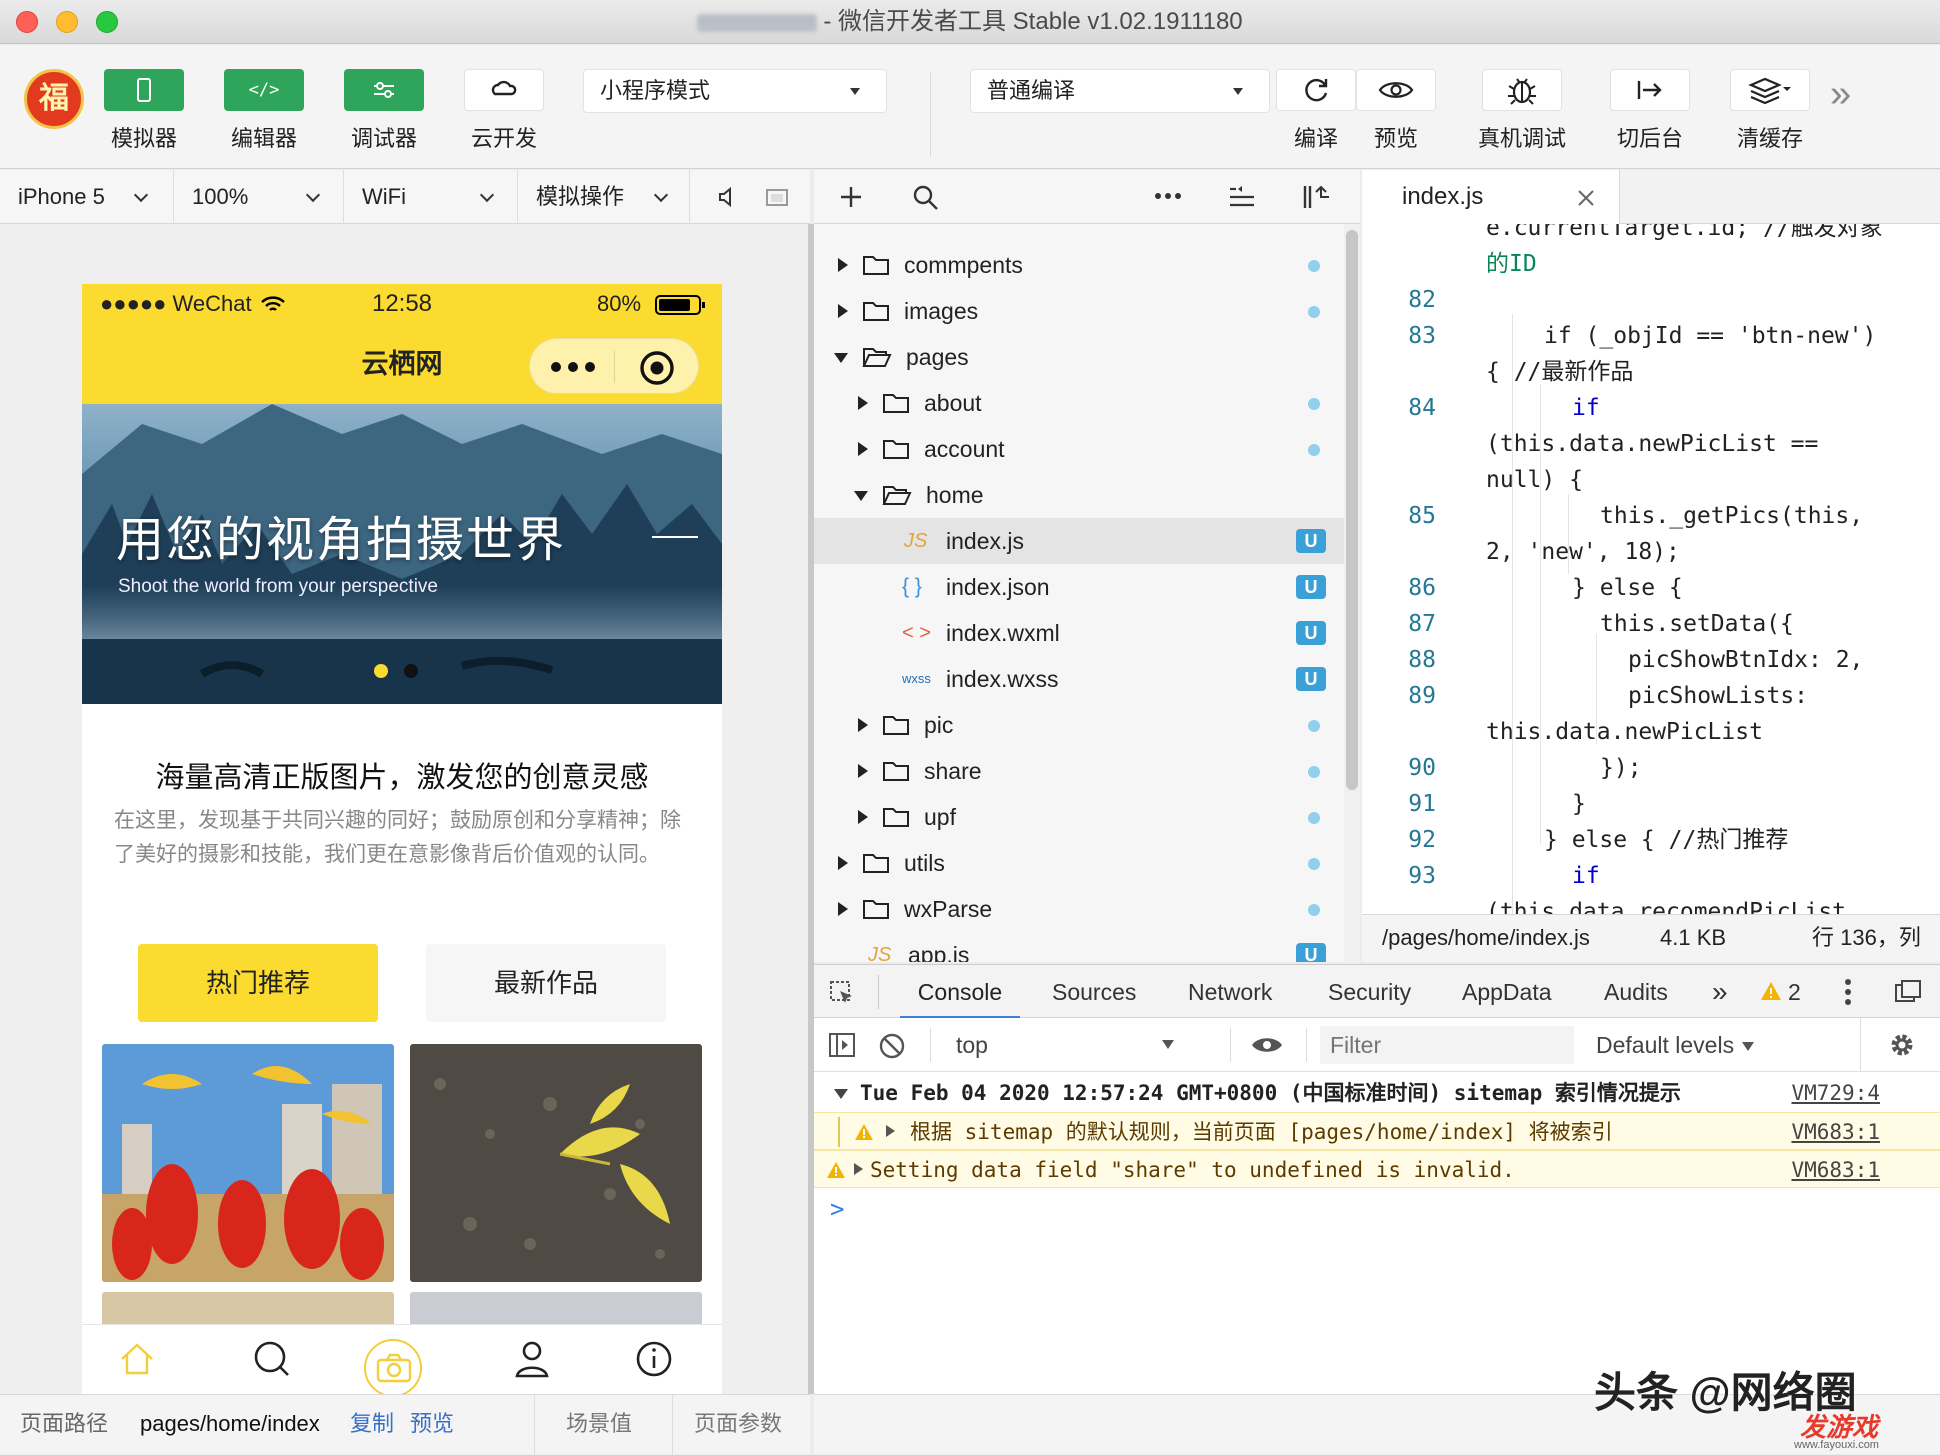  Describe the element at coordinates (1079, 817) in the screenshot. I see `tree-folder-upf: upf` at that location.